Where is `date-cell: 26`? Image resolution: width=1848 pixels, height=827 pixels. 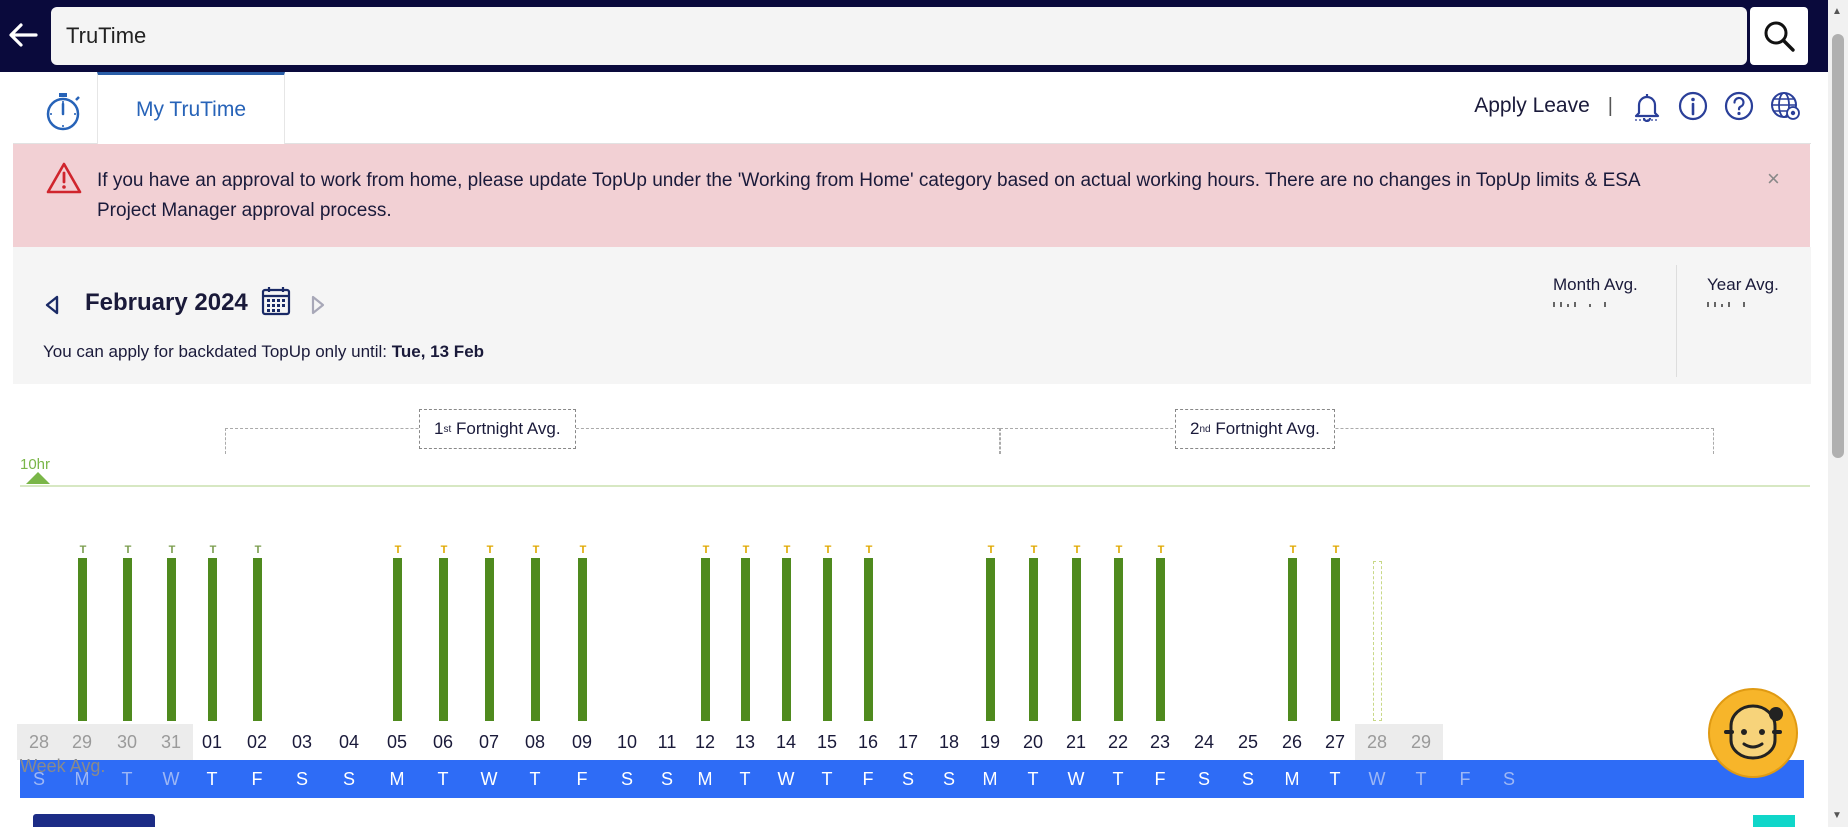
date-cell: 26 is located at coordinates (1292, 742).